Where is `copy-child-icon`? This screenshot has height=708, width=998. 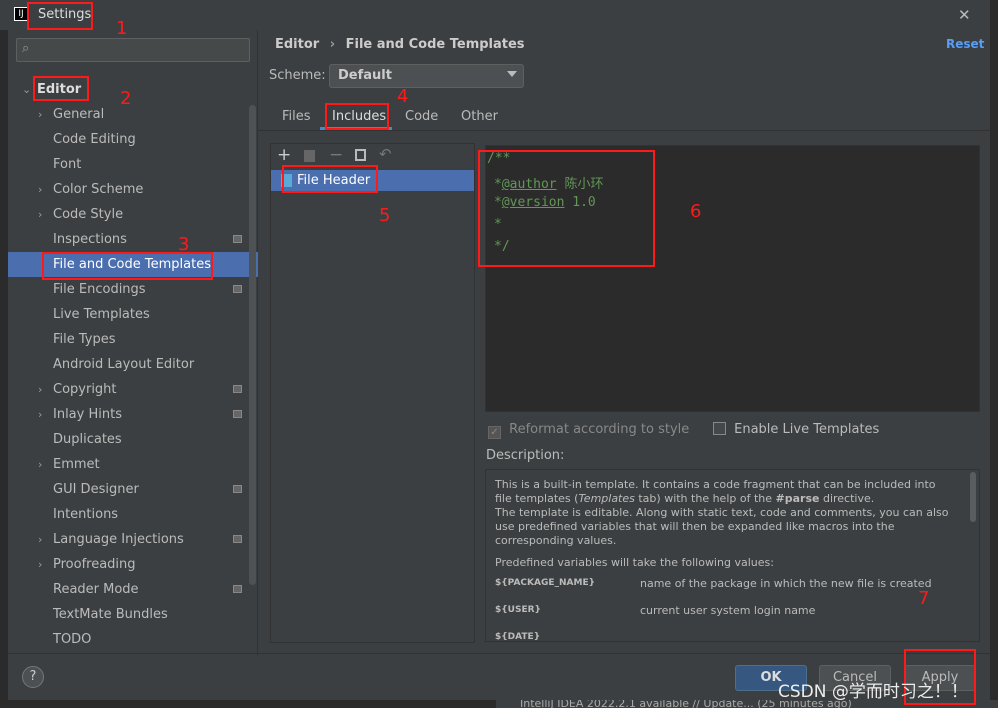
copy-child-icon is located at coordinates (309, 156).